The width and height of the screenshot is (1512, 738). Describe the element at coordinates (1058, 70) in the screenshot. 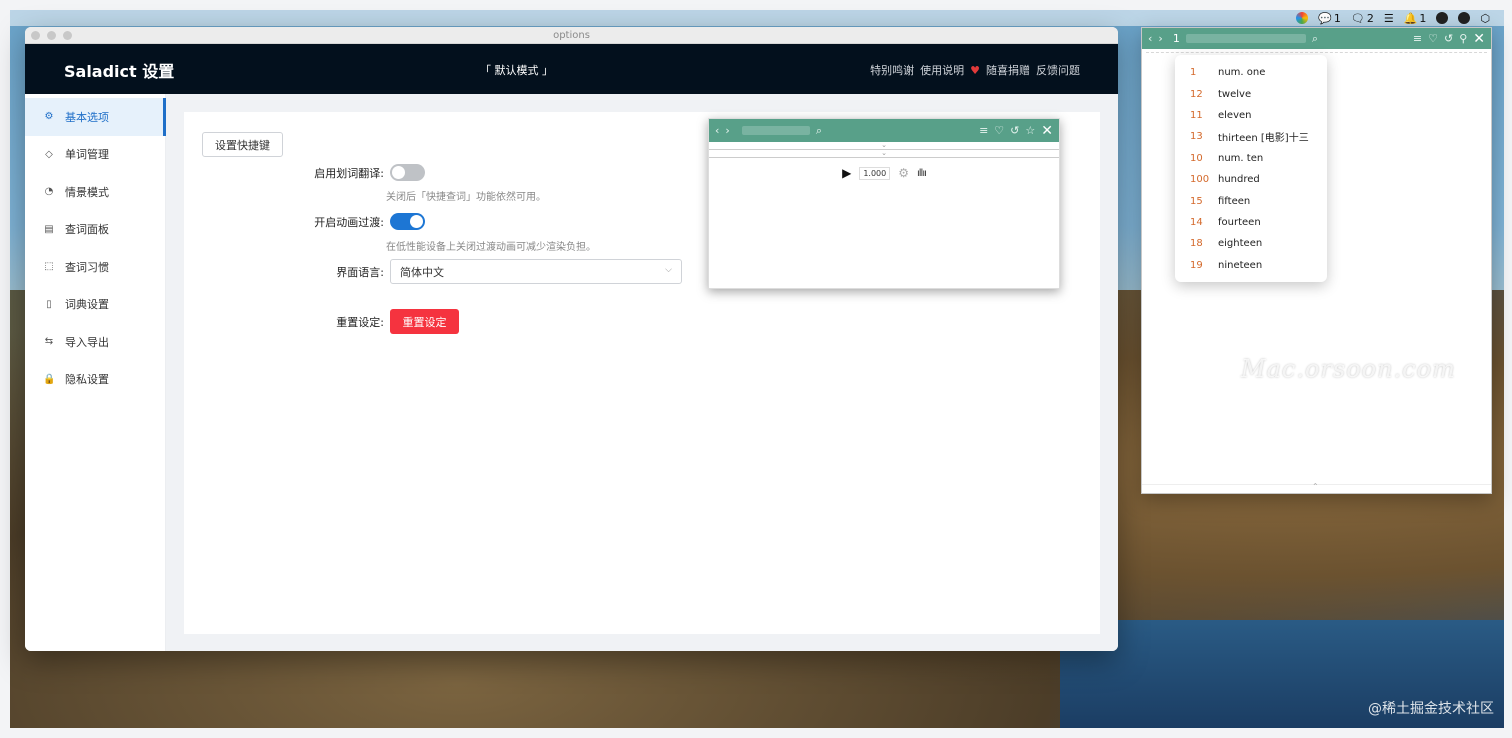

I see `feedback-link: 反馈问题` at that location.